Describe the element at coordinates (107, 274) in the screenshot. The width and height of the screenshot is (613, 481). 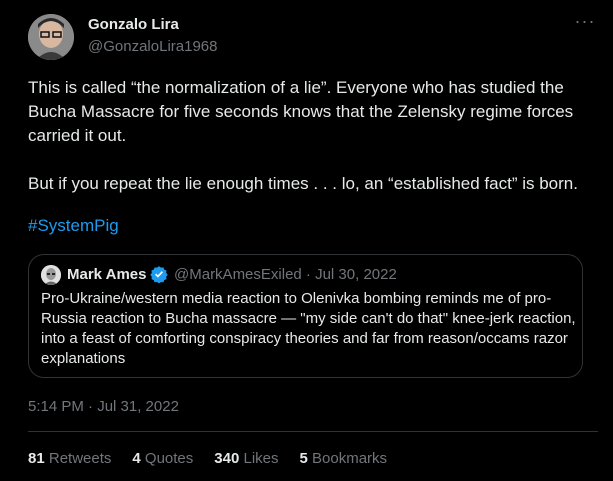
I see `quoted-author-name: Mark Ames` at that location.